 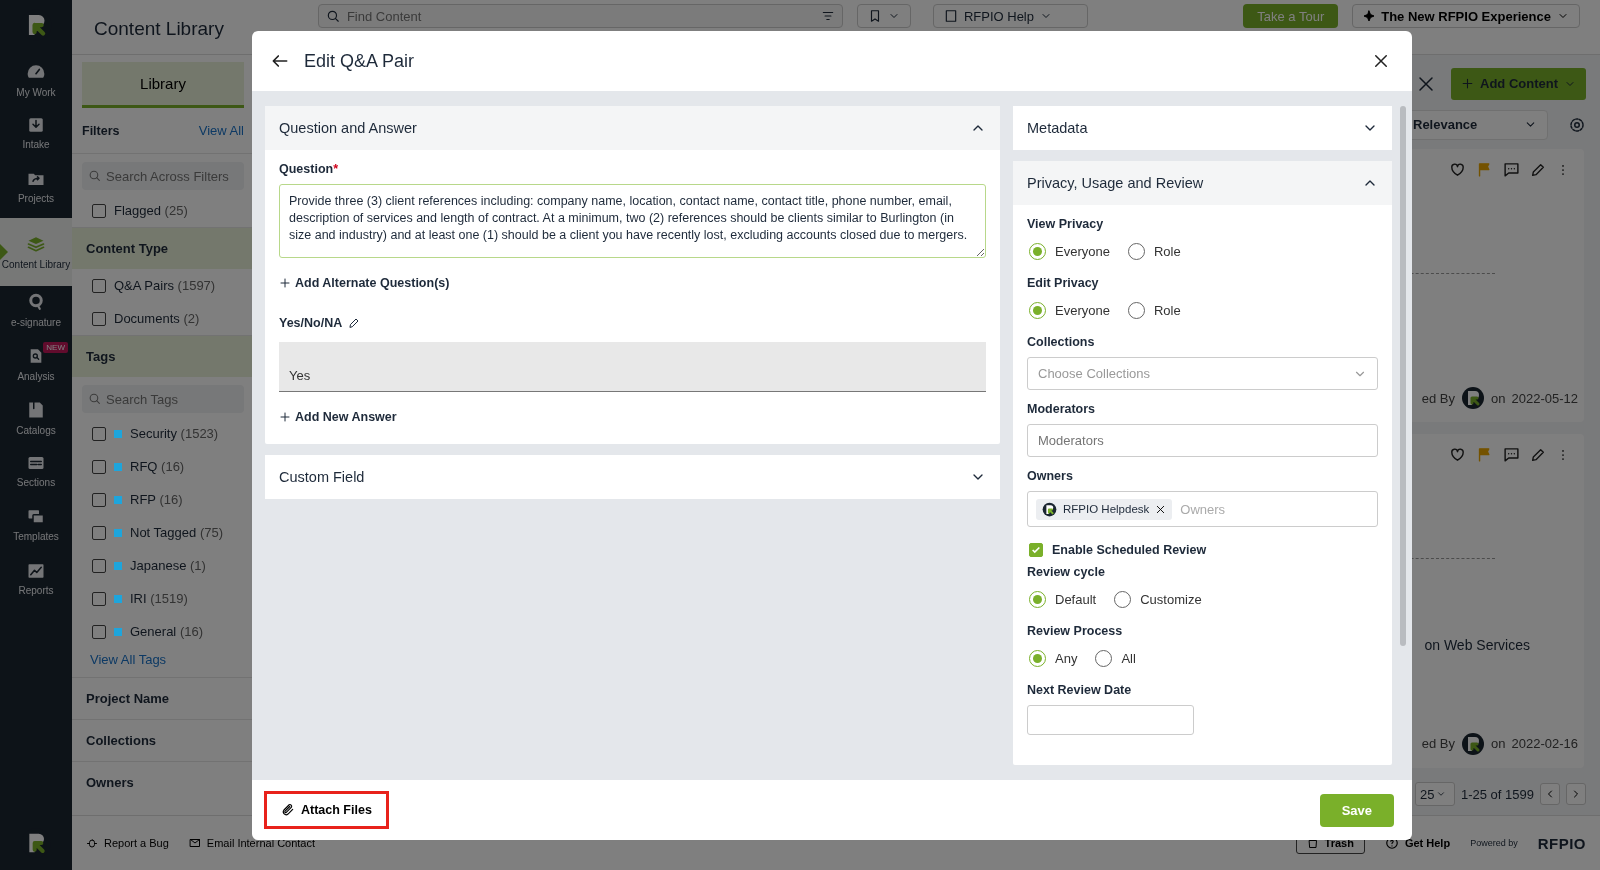 I want to click on question-field: Provide three (3) client references including: company name, location, contact name, contact title, phone number, email, description of services and length of contract. At a minimum, two (2) references should be clients similar to Burlington (in size and industry) and at least one (1) should be a client you have recently lost, excluding accounts closed due to mergers., so click(x=632, y=221).